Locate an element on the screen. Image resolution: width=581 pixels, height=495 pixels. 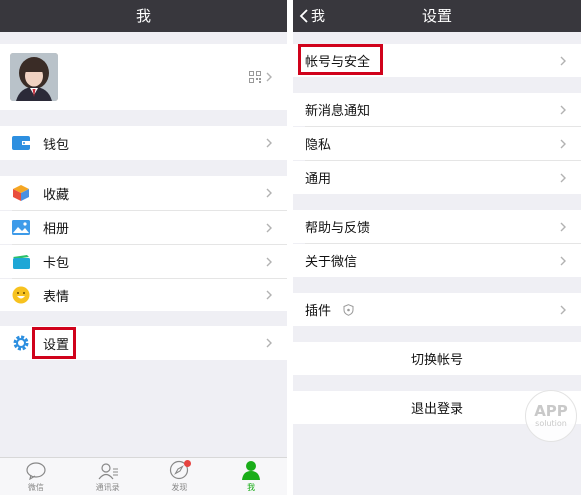
settings-label: 隐私 is located at coordinates (318, 145).